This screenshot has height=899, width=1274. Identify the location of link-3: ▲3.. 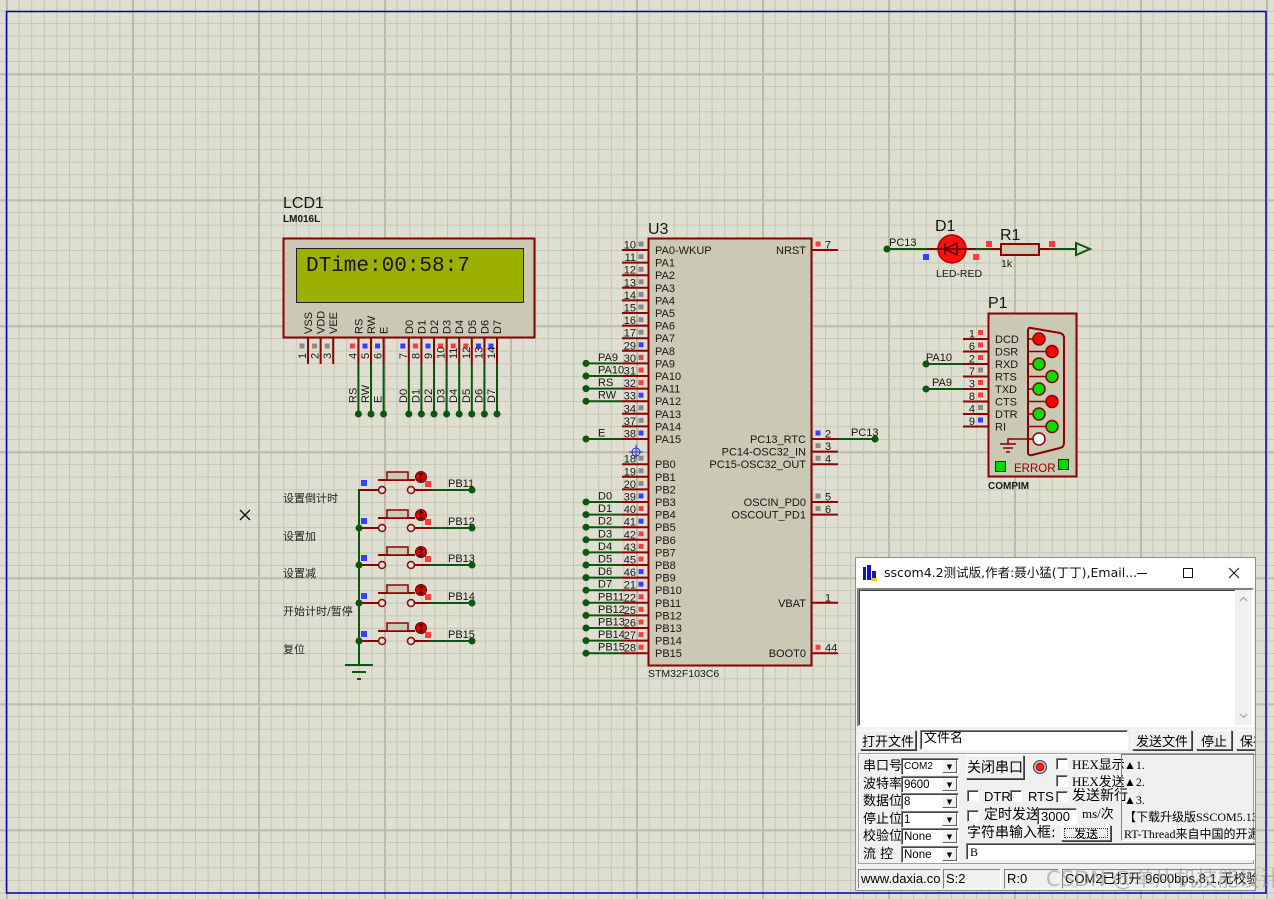
(1134, 800).